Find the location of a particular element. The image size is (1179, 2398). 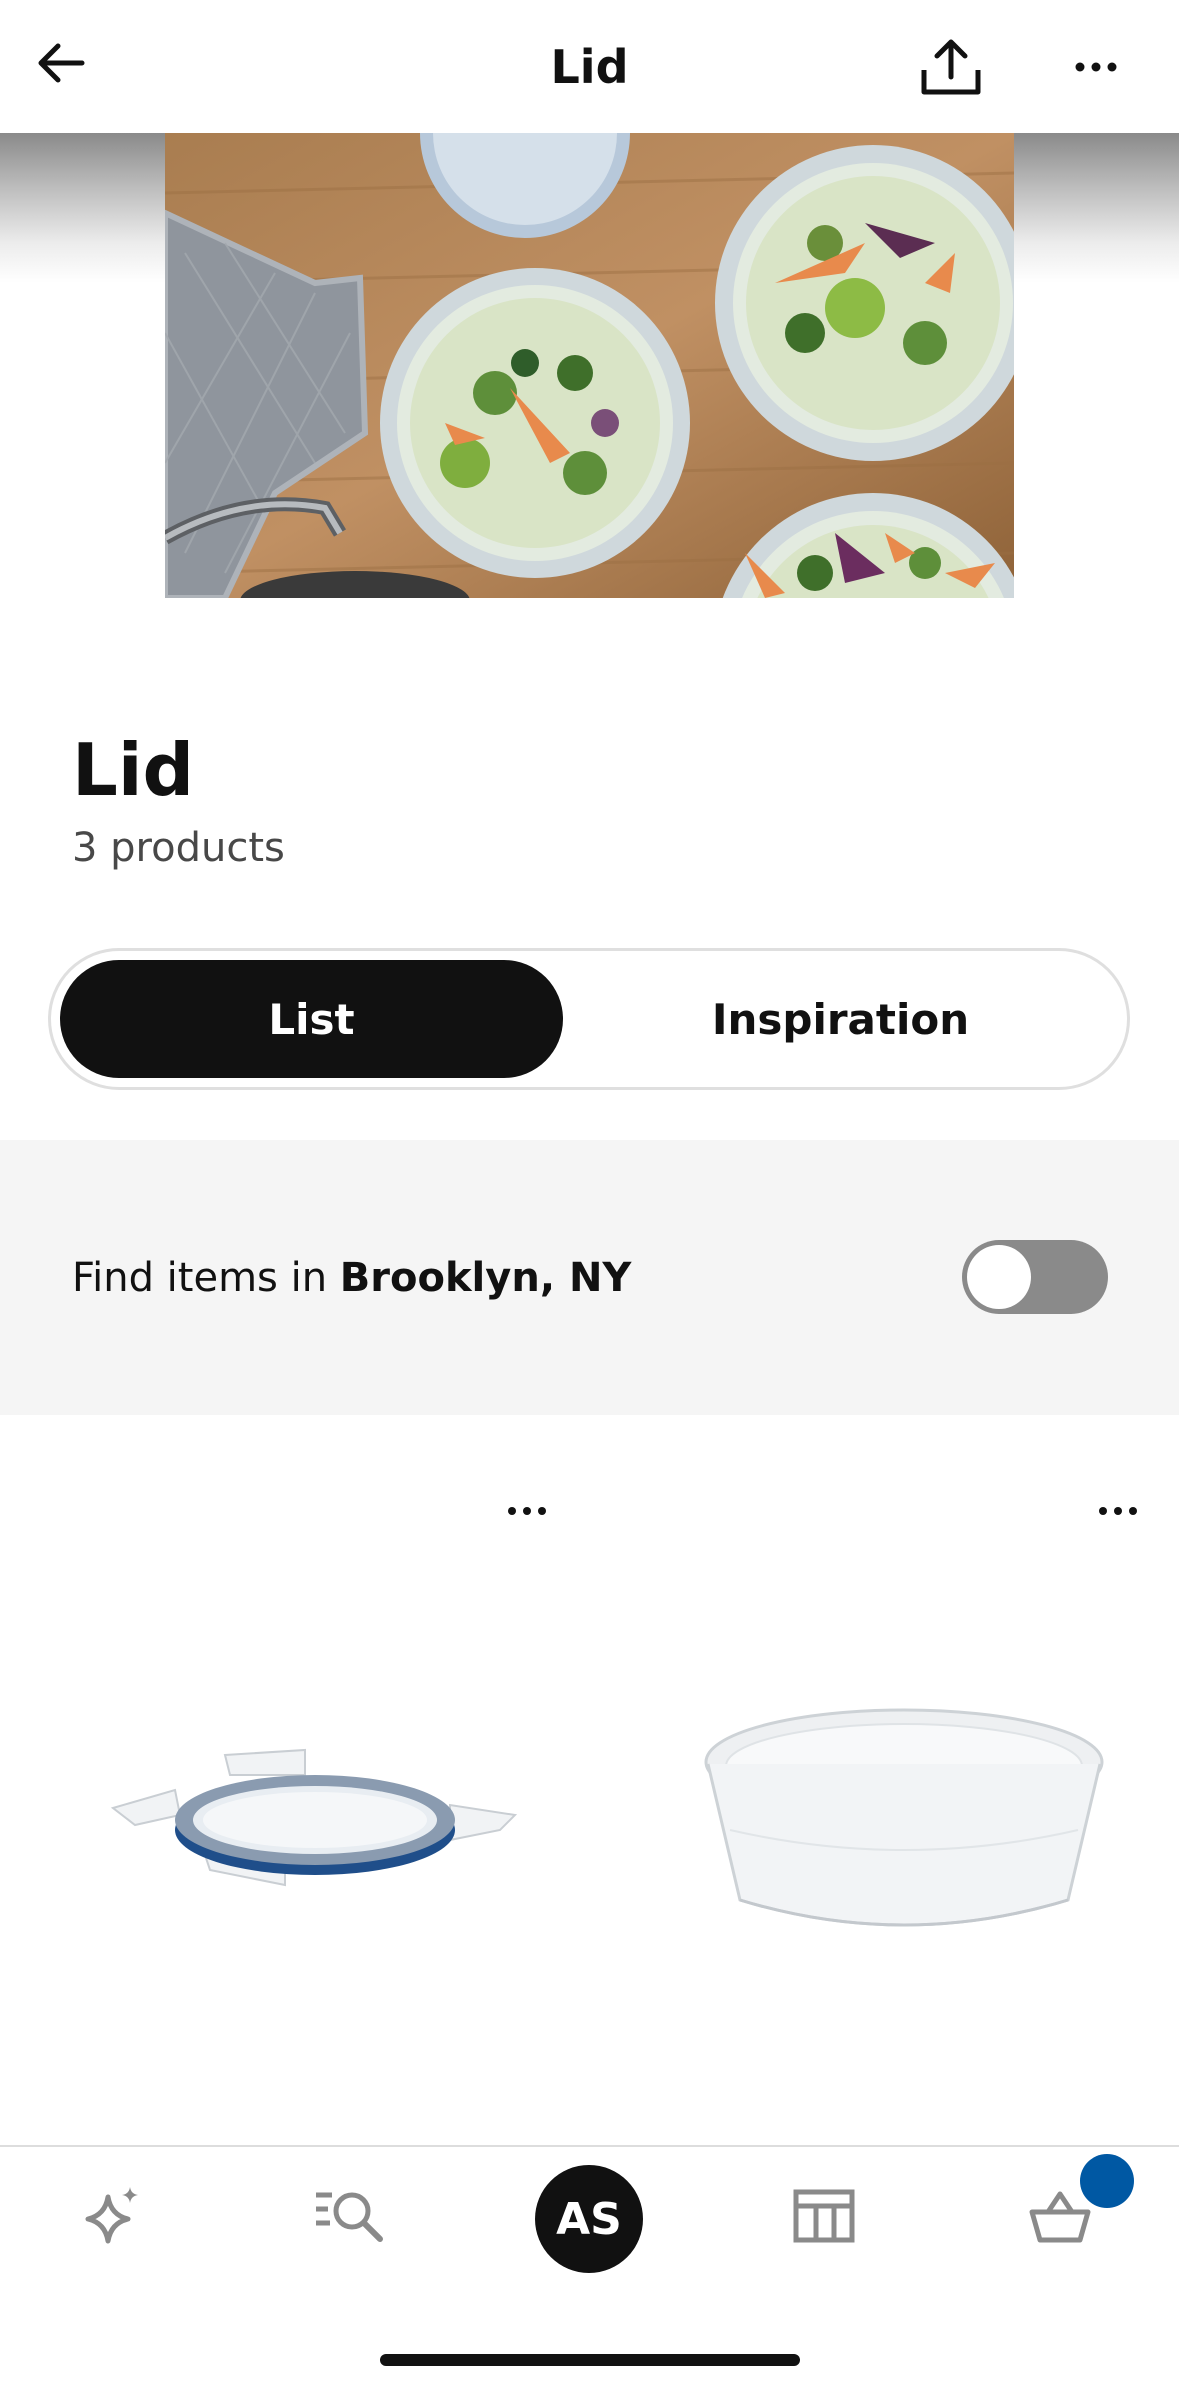

store-icon is located at coordinates (824, 2216).